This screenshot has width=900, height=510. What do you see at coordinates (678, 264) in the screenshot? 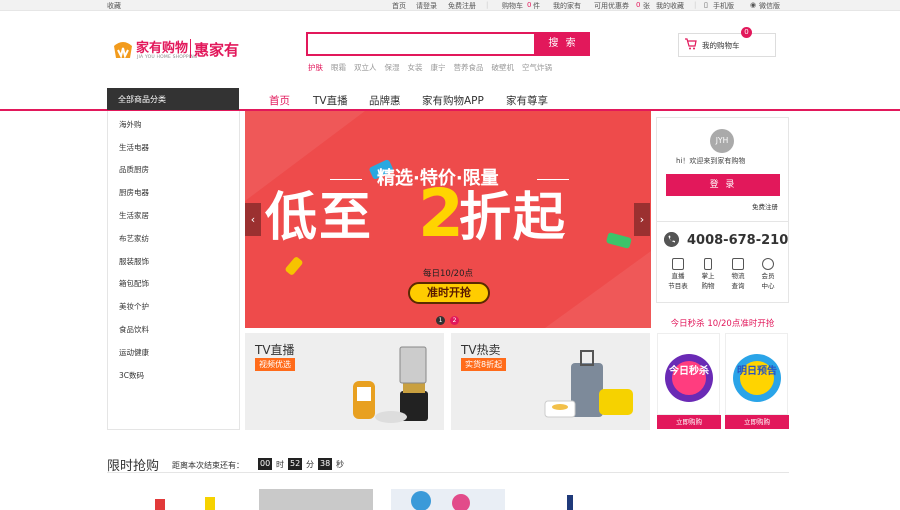
I see `tv-icon` at bounding box center [678, 264].